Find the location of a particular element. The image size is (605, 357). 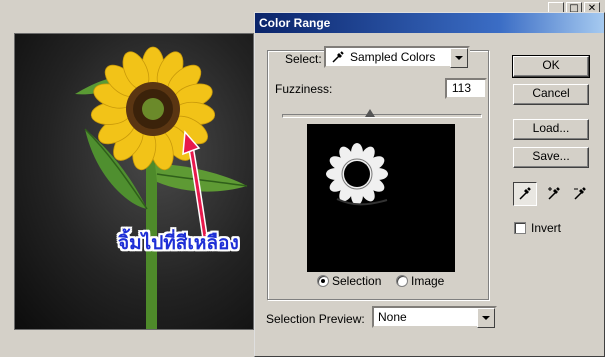

eyedropper-plus-tool is located at coordinates (554, 194).